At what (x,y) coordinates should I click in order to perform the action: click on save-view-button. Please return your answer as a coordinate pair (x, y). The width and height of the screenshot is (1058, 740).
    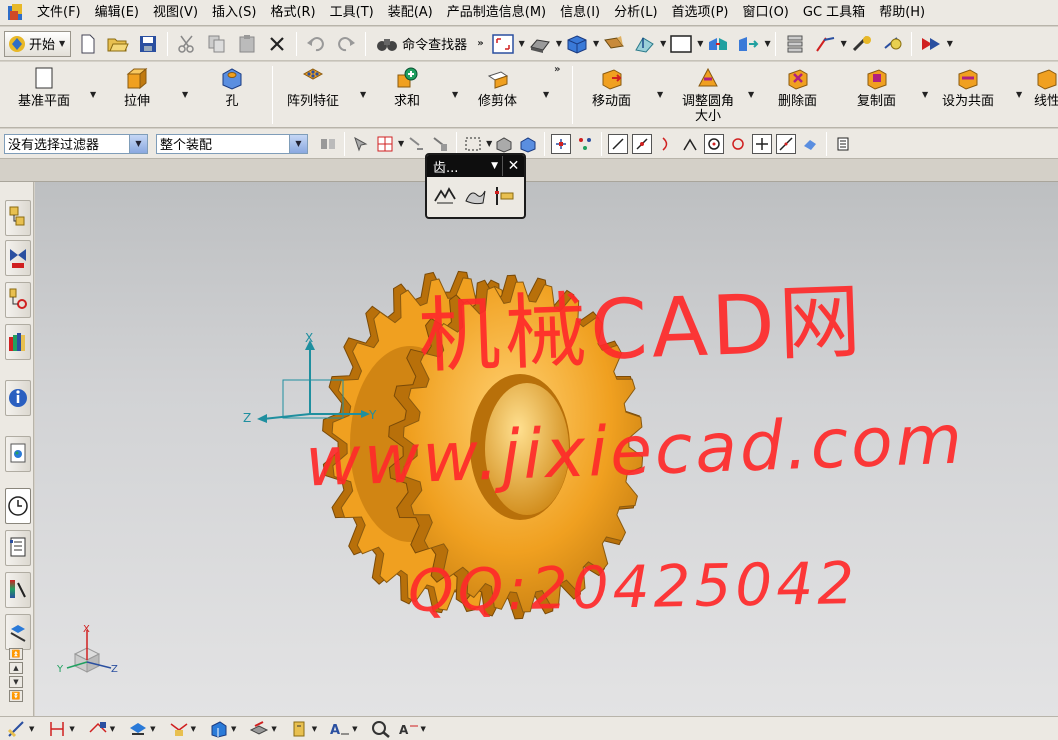
    Looking at the image, I should click on (300, 729).